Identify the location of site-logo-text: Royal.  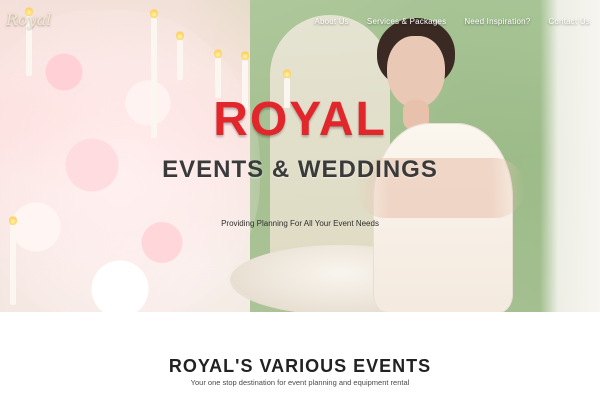
(29, 19).